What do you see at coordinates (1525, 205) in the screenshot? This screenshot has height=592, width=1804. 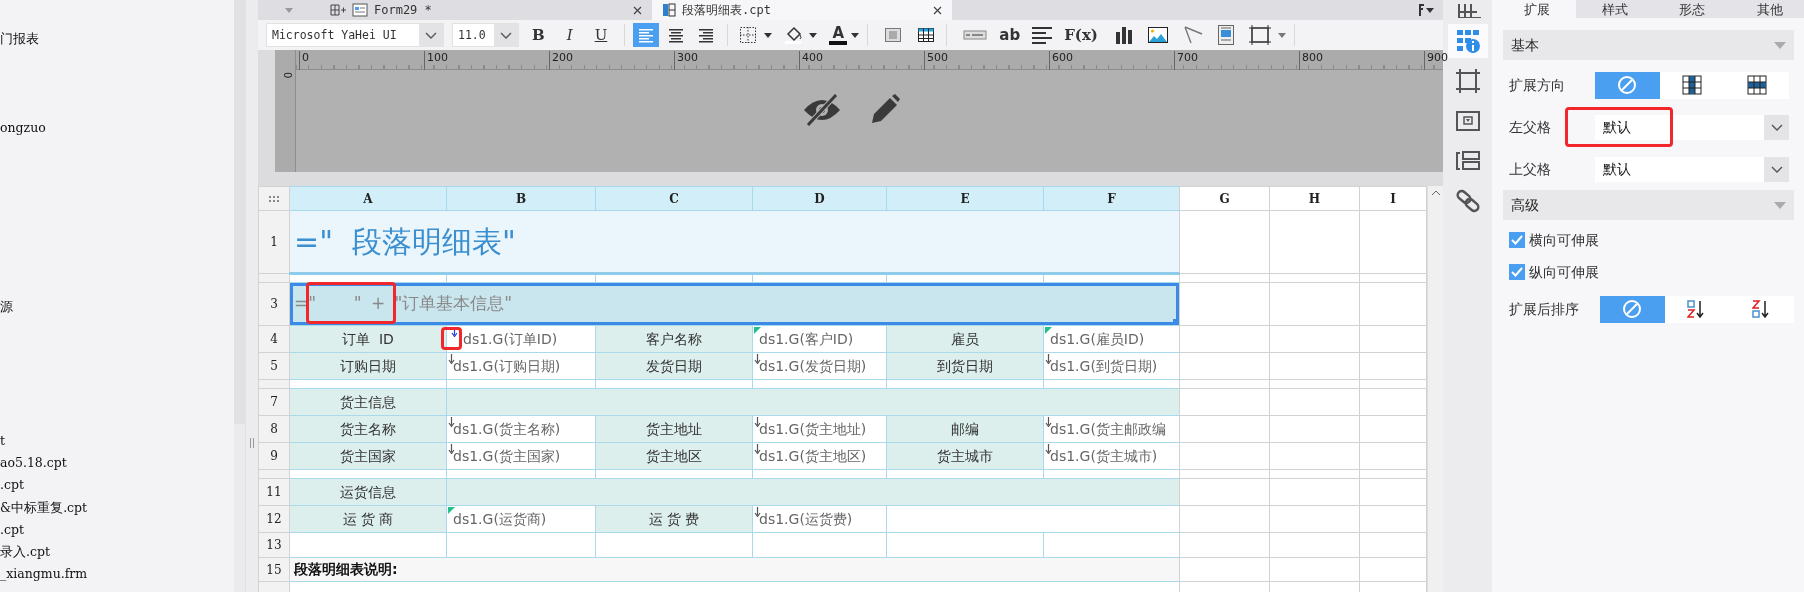 I see `section-title: 高级` at bounding box center [1525, 205].